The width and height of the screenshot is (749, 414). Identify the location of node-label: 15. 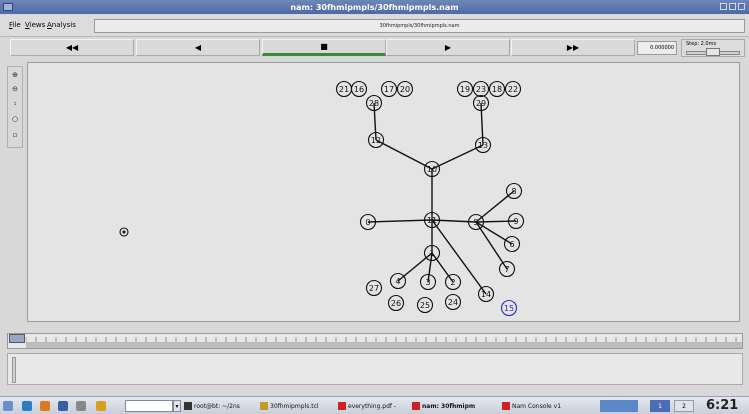
(509, 308).